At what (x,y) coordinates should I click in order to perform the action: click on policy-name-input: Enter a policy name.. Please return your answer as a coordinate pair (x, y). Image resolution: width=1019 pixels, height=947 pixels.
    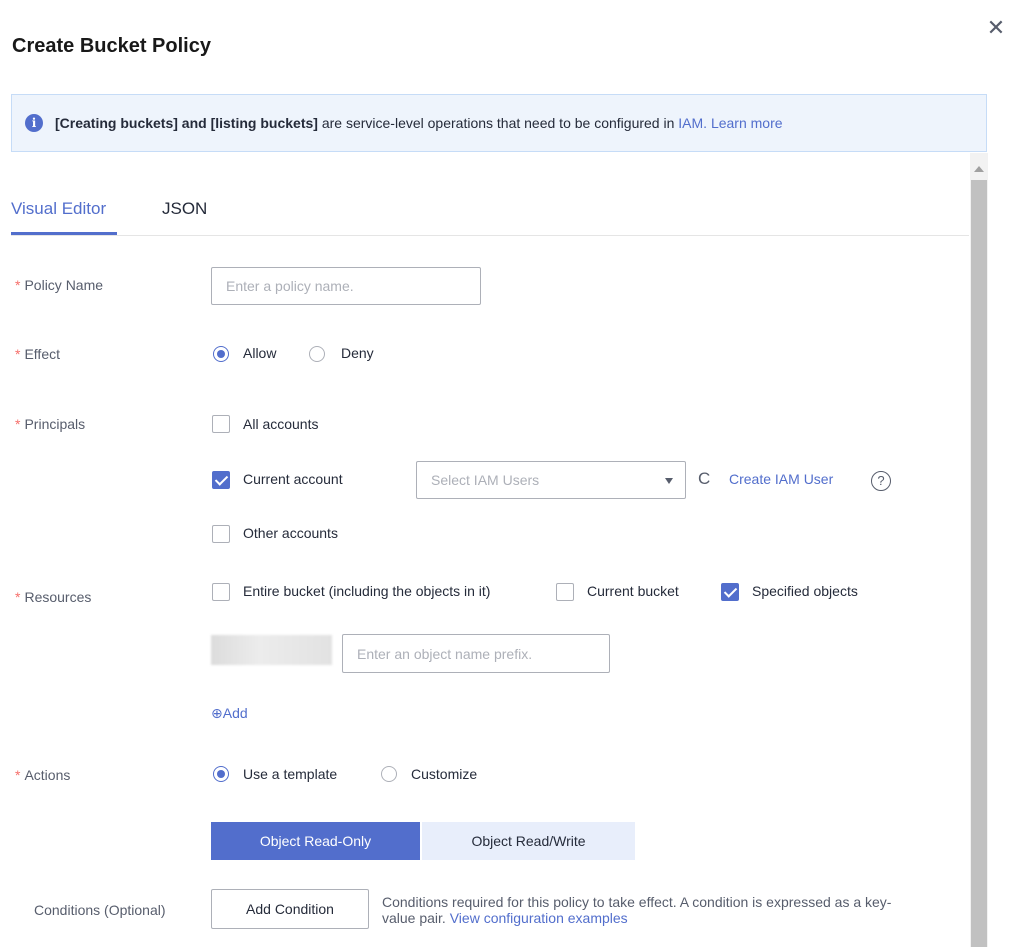
    Looking at the image, I should click on (346, 286).